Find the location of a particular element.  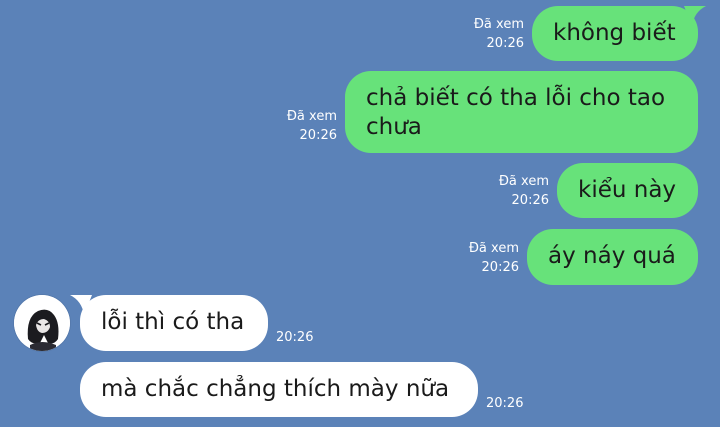

message-bubble: áy náy quá is located at coordinates (612, 257).